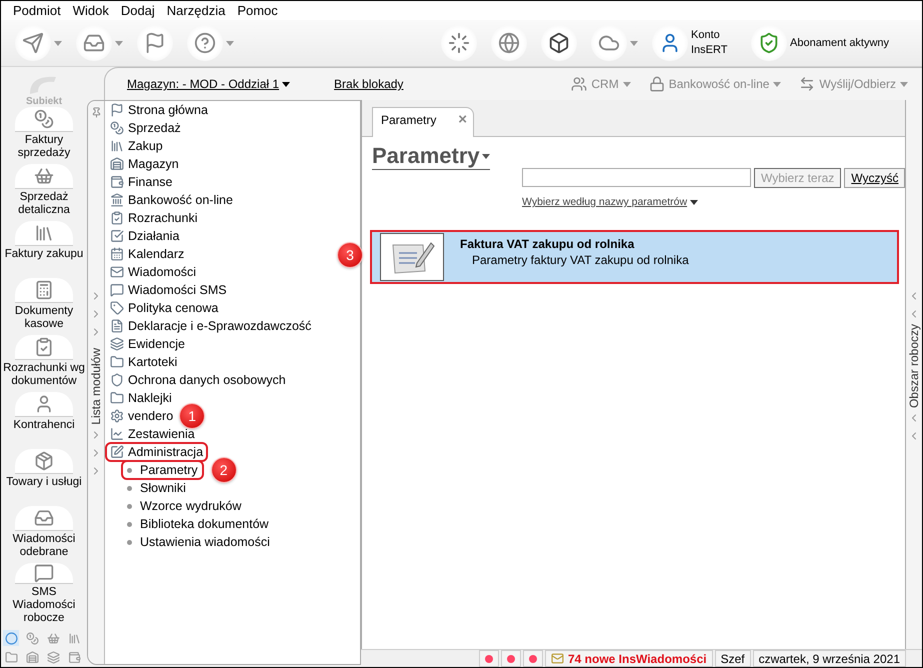 Image resolution: width=923 pixels, height=668 pixels. I want to click on sidebar-label: Faktury sprzedaży, so click(44, 147).